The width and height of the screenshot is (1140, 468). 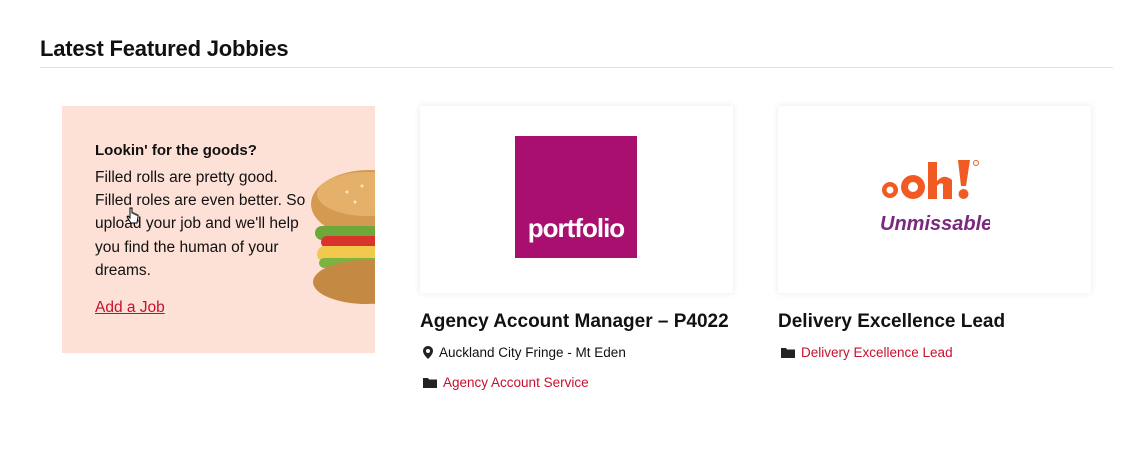 I want to click on section-divider, so click(x=576, y=67).